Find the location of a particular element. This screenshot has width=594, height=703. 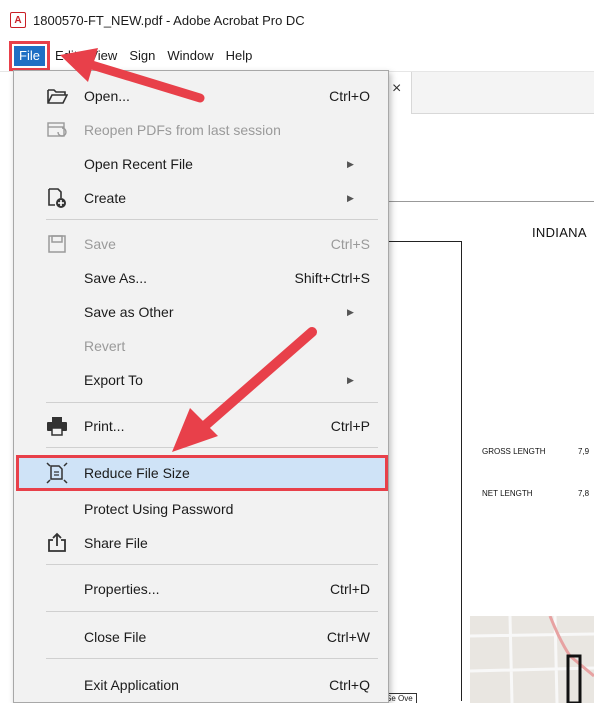

gross-length-label: GROSS LENGTH is located at coordinates (514, 451).